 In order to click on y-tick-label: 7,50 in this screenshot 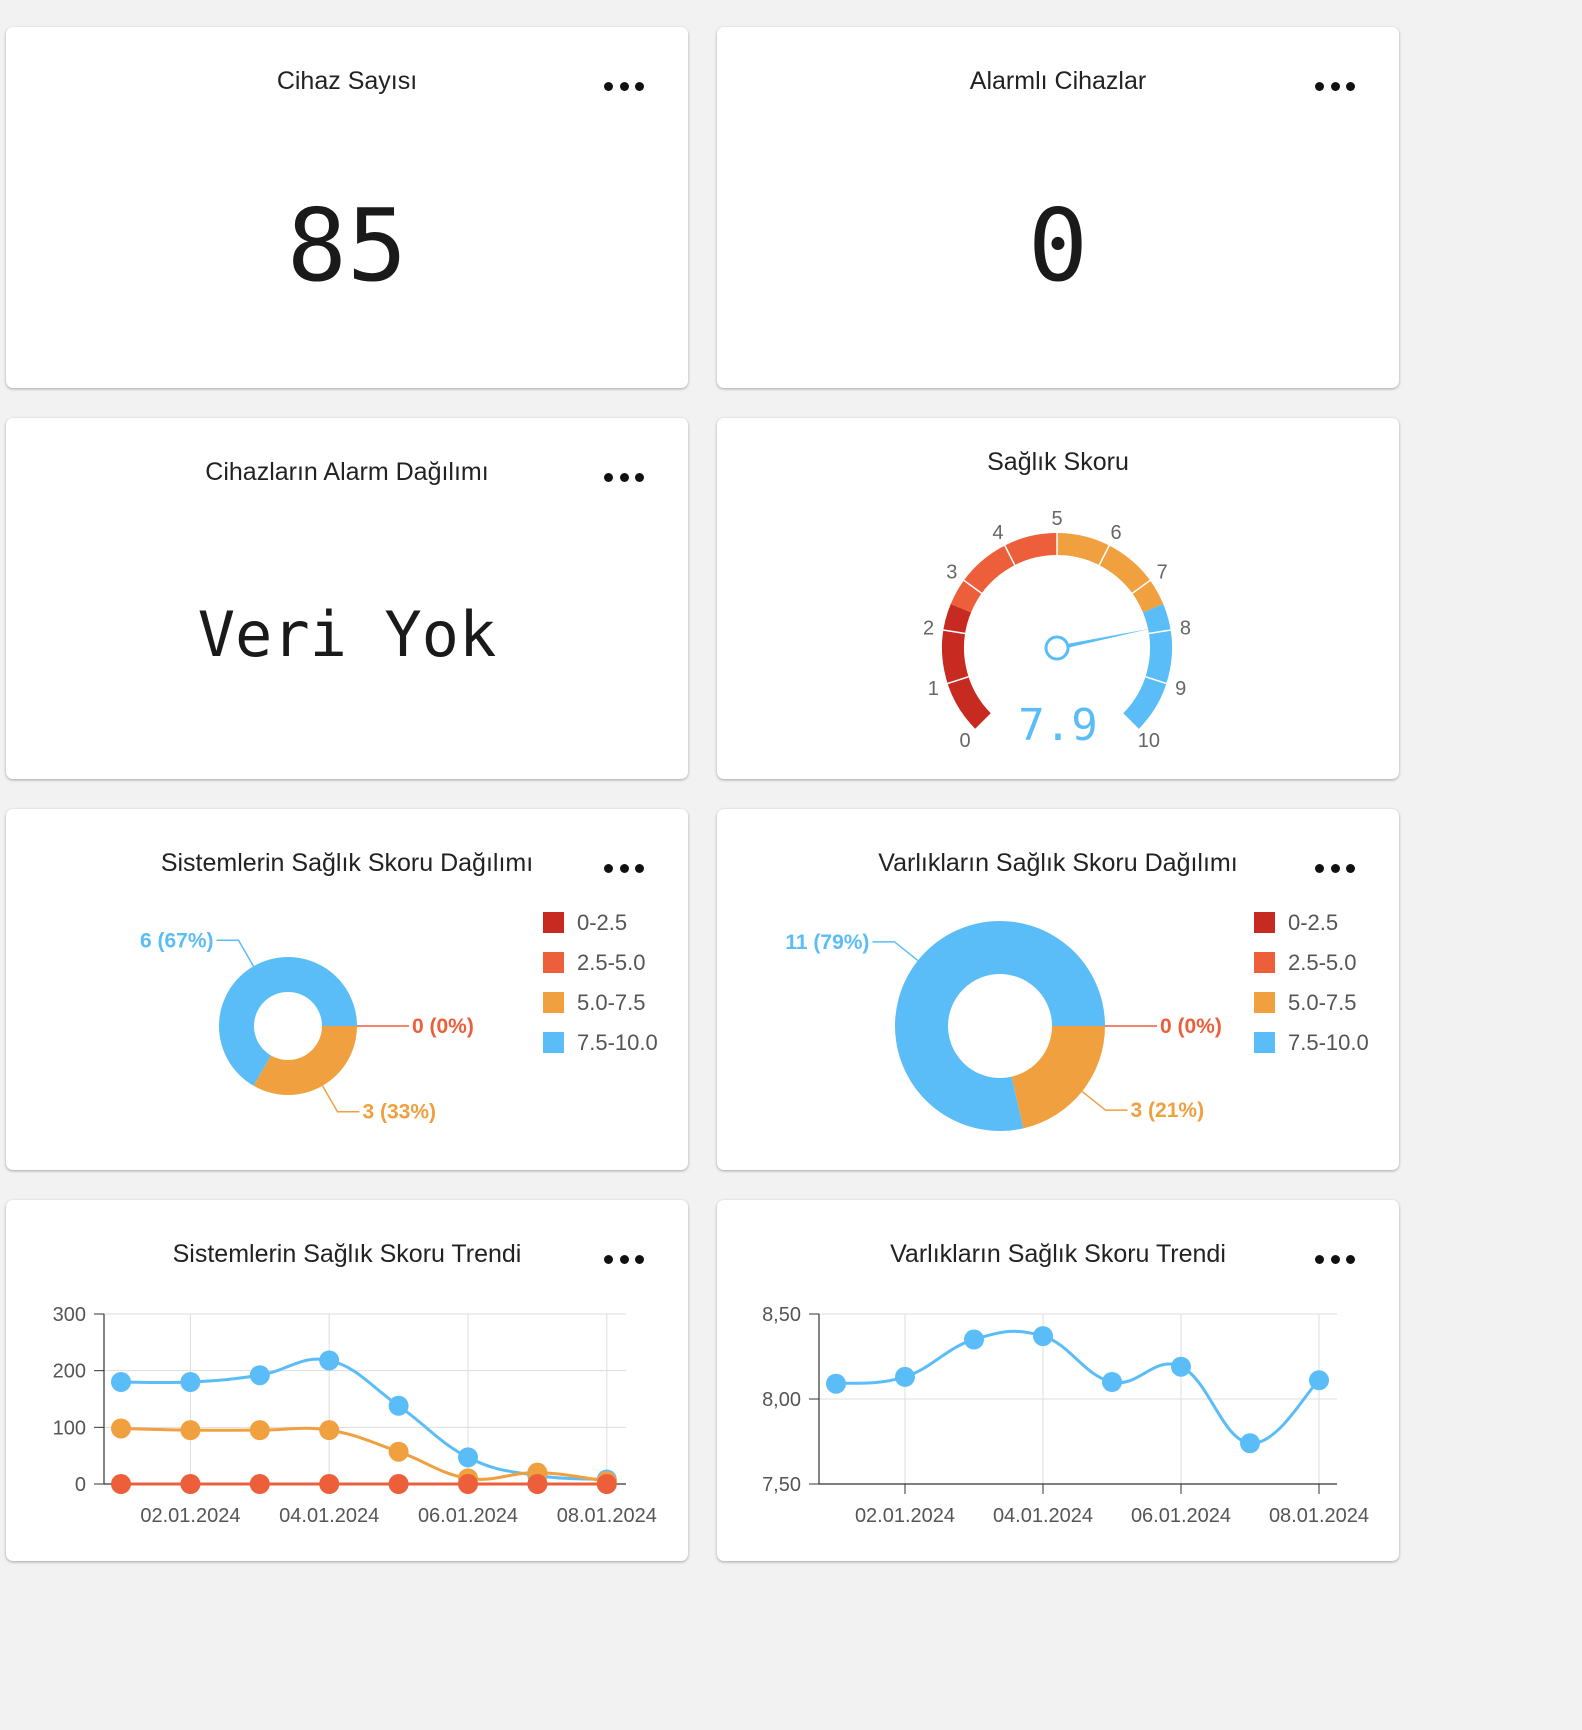, I will do `click(781, 1485)`.